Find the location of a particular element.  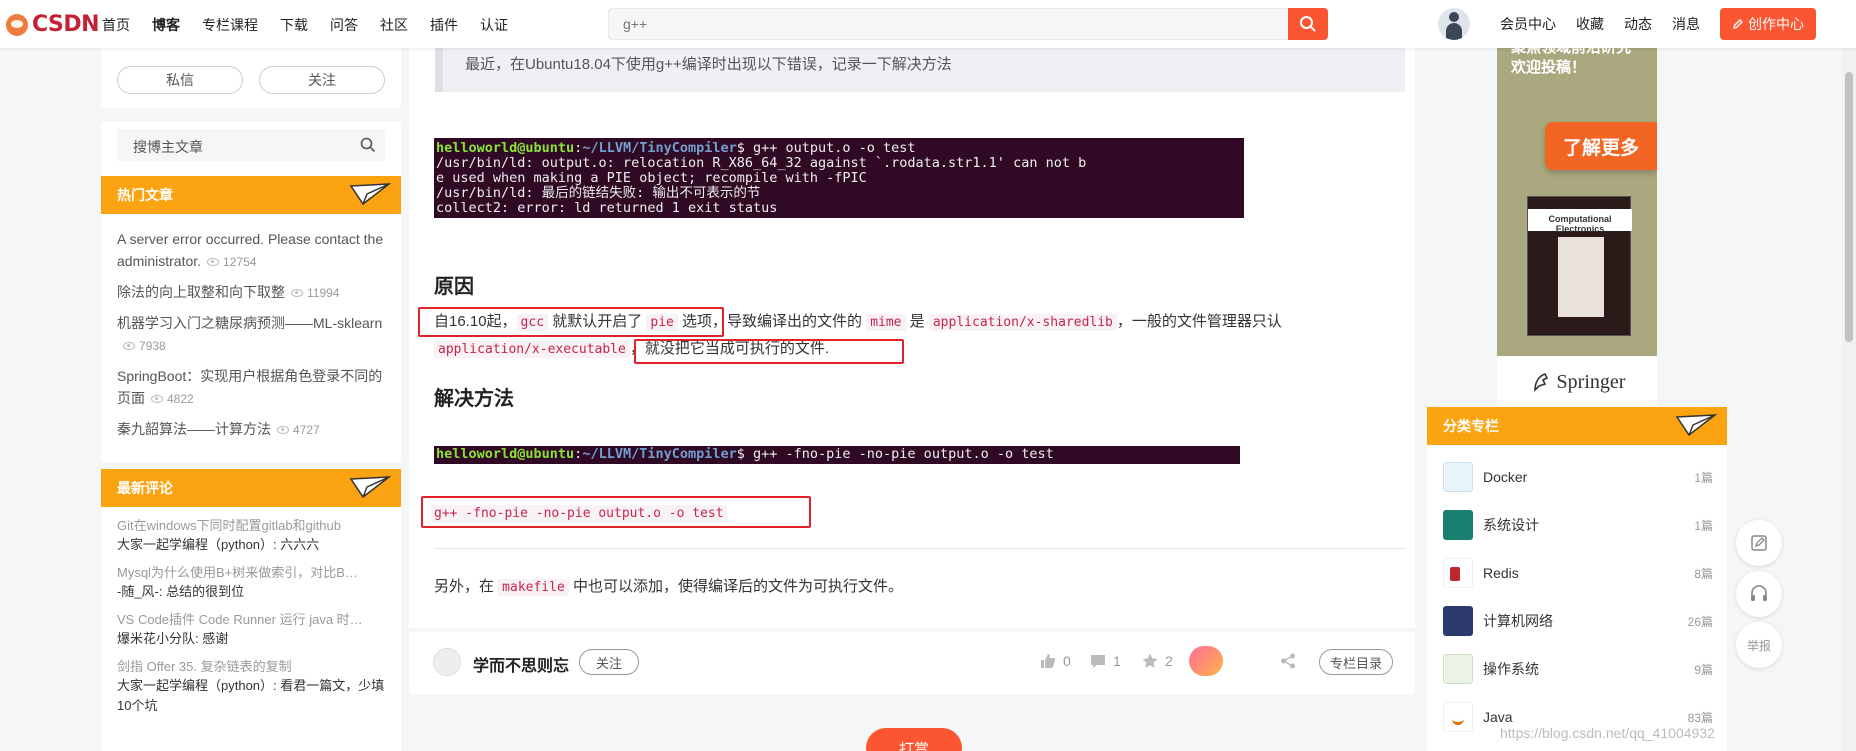

tip-button: 打赏 is located at coordinates (914, 739).